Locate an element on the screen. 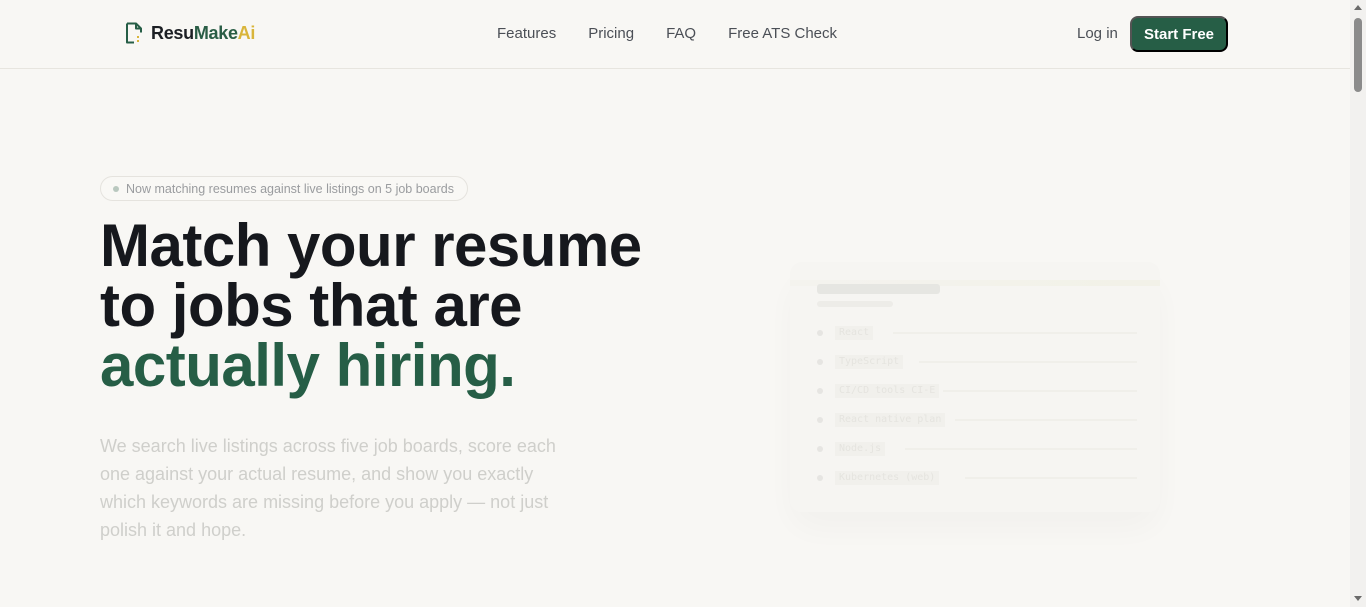 The height and width of the screenshot is (607, 1366). preview-subtitle-placeholder is located at coordinates (855, 304).